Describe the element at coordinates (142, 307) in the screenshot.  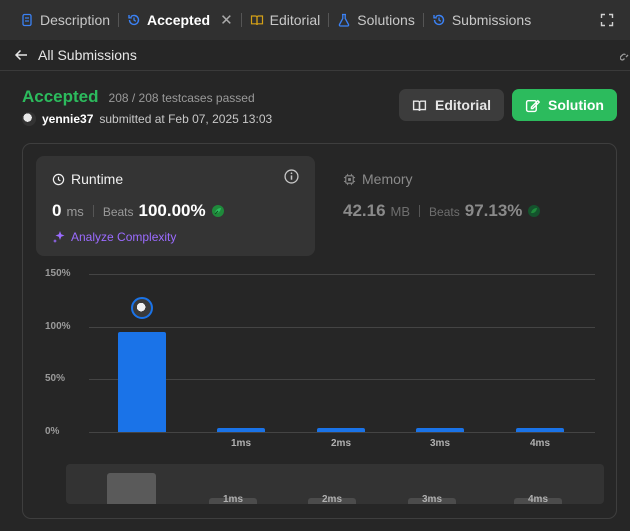
I see `your-submission-avatar` at that location.